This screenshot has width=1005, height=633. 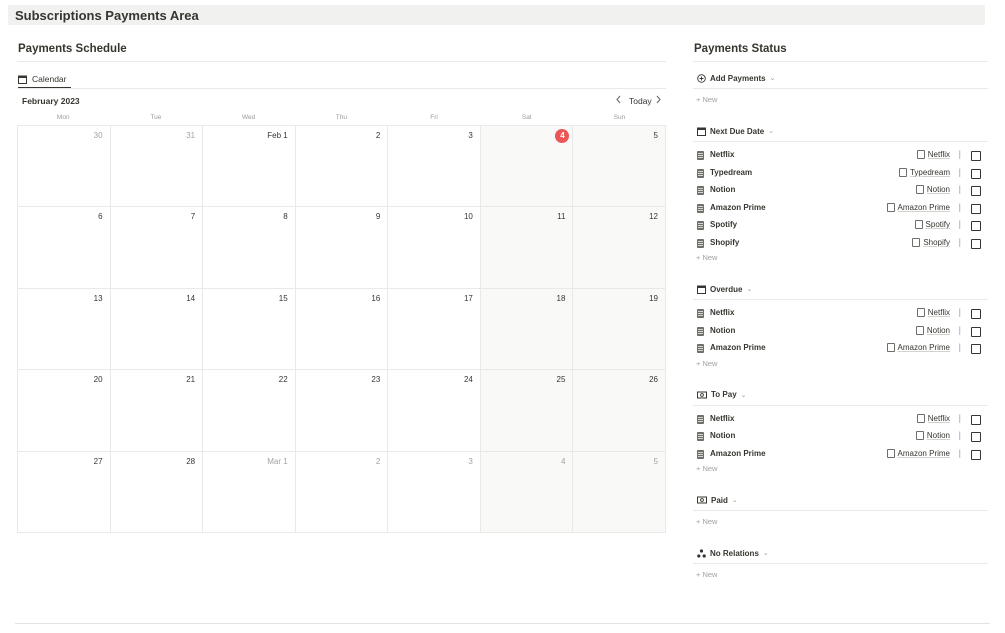 I want to click on calendar-day-cell: 20, so click(x=64, y=411).